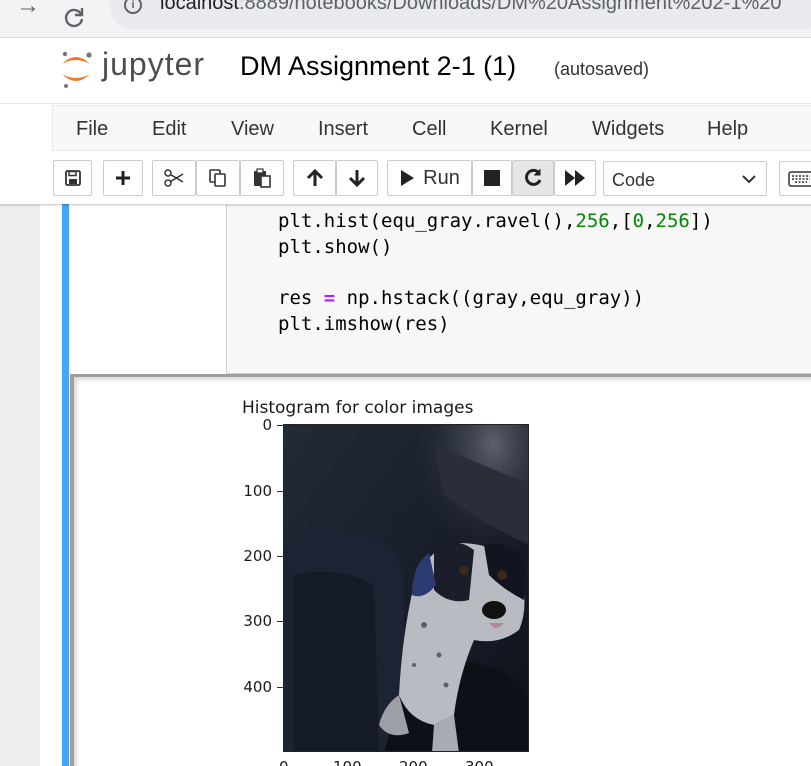 The image size is (811, 766). I want to click on code-number: 0, so click(638, 221).